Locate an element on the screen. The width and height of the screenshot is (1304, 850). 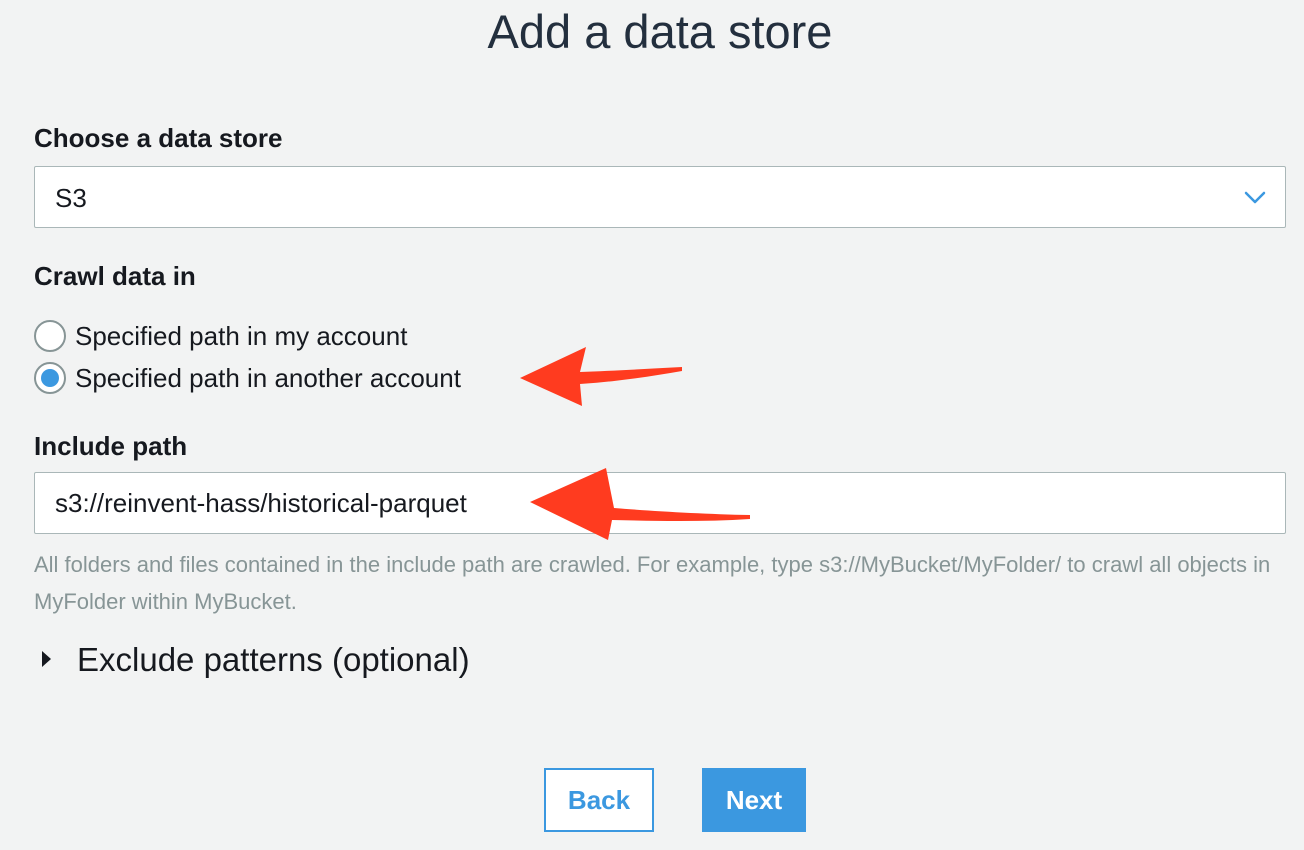
red-arrow-icon is located at coordinates (601, 376).